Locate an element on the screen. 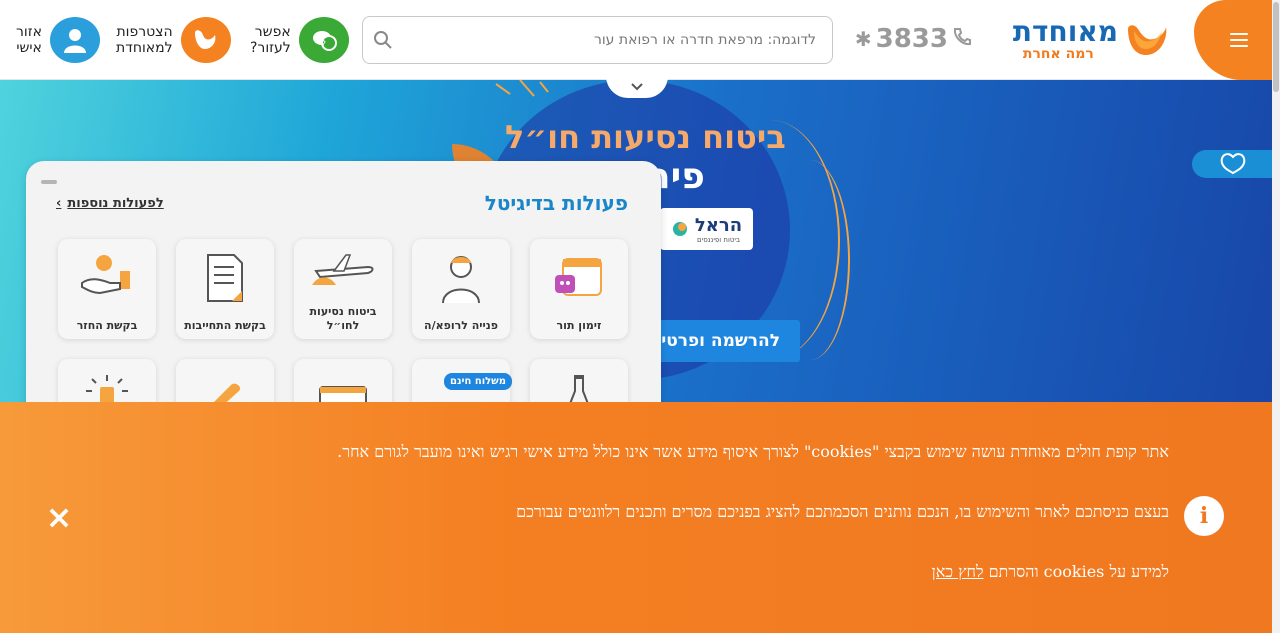  tile-label: זימון תור is located at coordinates (579, 325).